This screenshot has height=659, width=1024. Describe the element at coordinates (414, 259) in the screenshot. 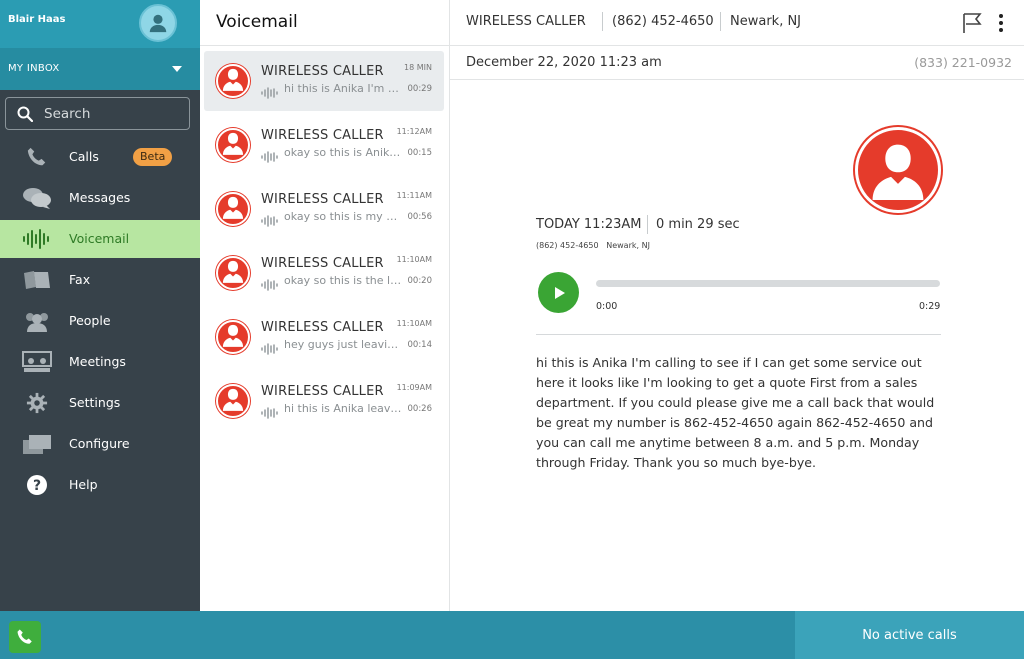

I see `received-time: 11:10AM` at that location.